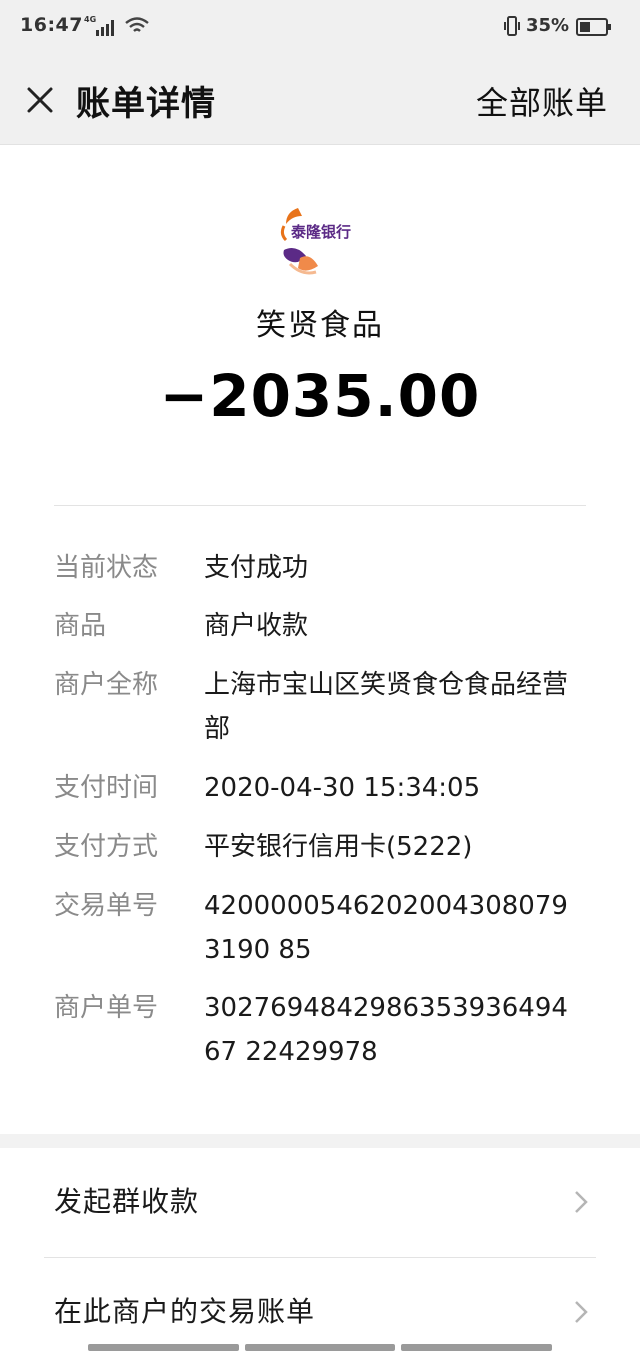  I want to click on status-time: 16:47, so click(51, 25).